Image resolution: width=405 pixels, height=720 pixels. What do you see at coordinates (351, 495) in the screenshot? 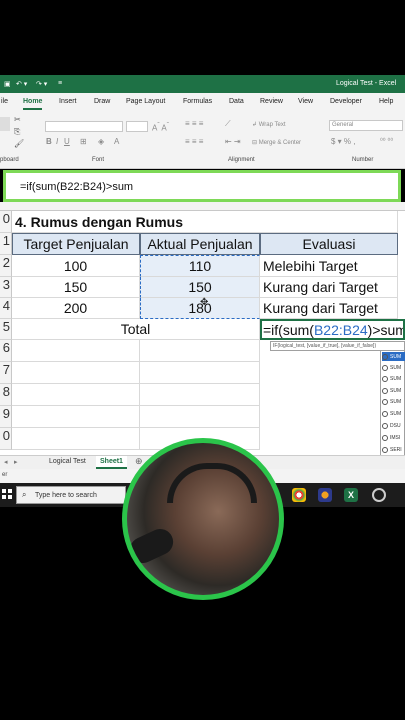
I see `excel-icon: X` at bounding box center [351, 495].